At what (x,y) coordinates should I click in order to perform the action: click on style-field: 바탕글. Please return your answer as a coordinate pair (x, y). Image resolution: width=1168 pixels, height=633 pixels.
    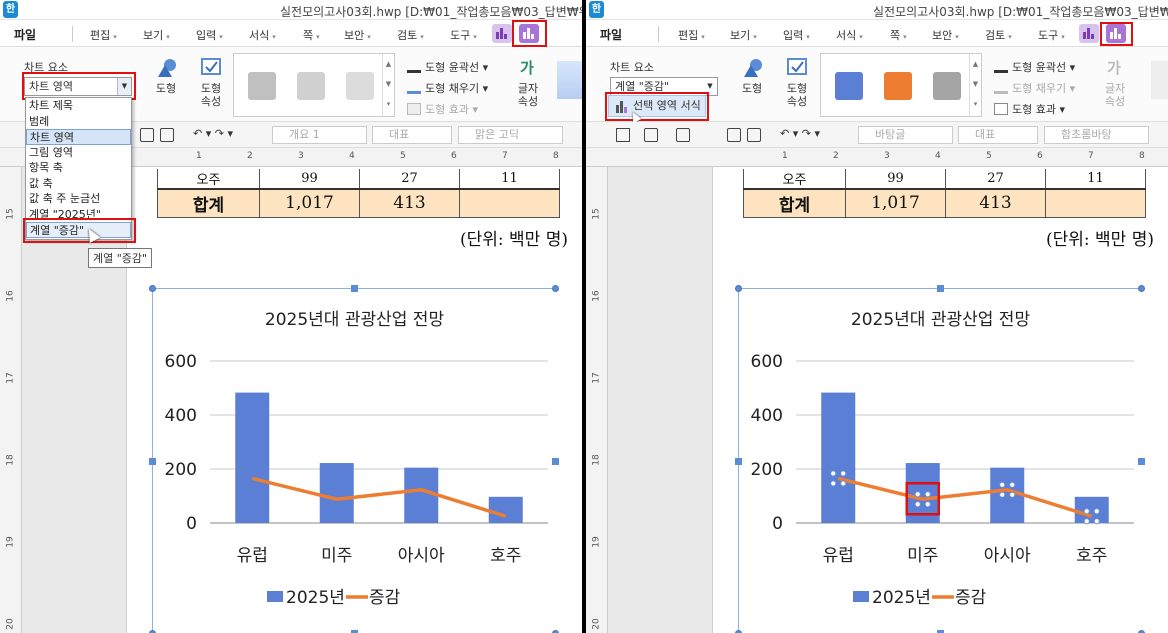
    Looking at the image, I should click on (905, 135).